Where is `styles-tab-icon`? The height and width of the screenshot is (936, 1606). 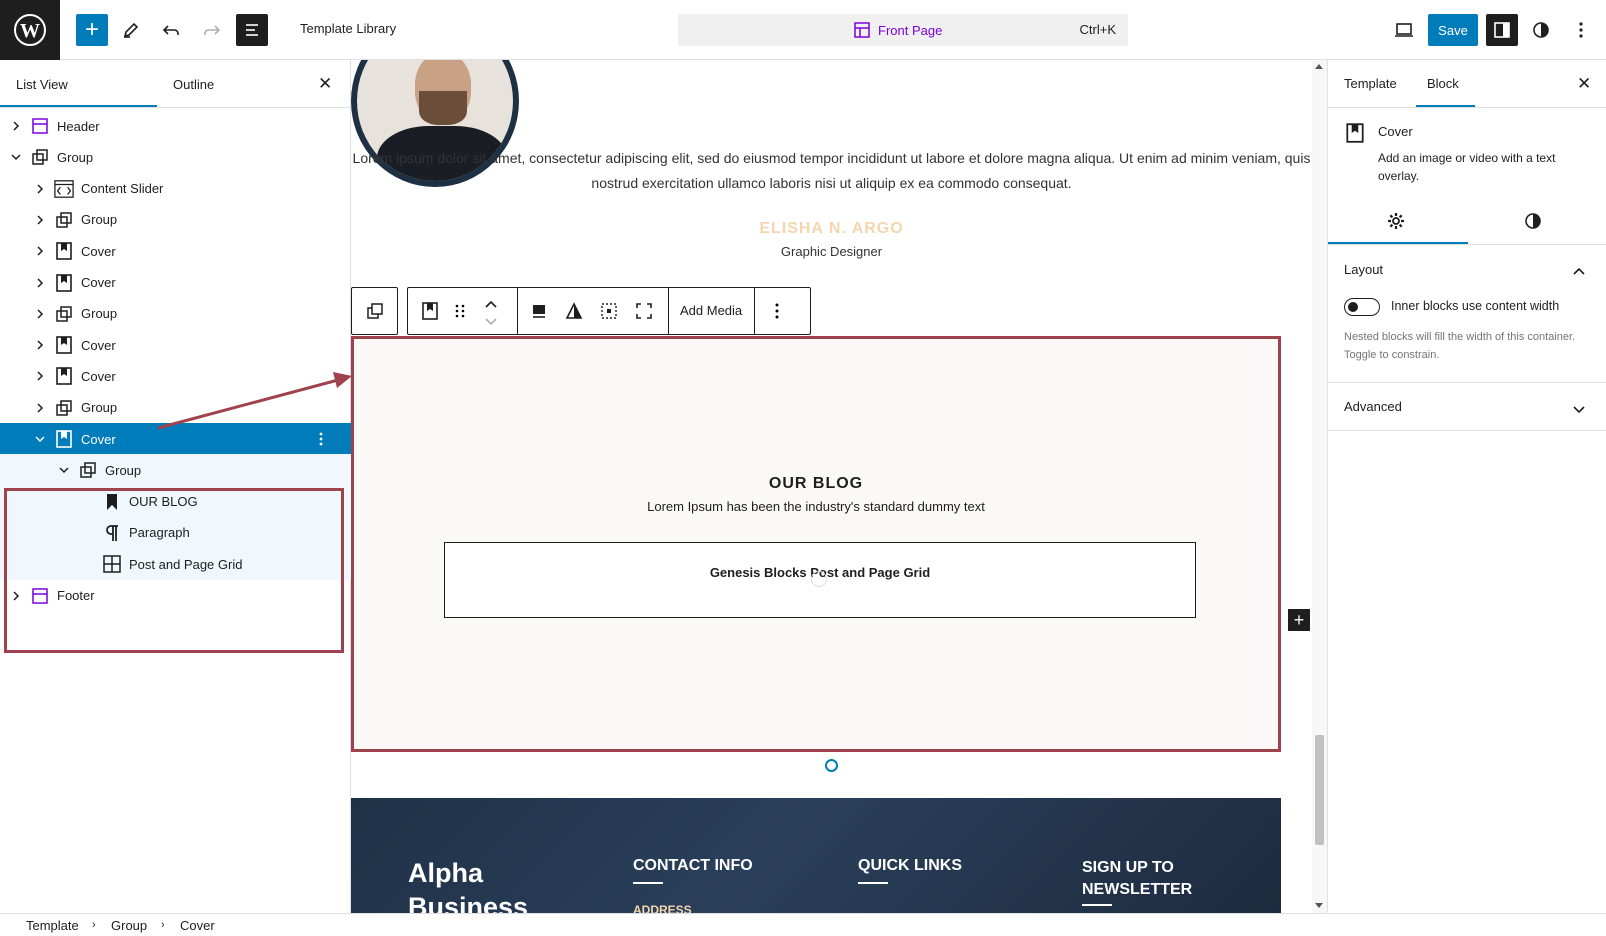
styles-tab-icon is located at coordinates (1533, 223).